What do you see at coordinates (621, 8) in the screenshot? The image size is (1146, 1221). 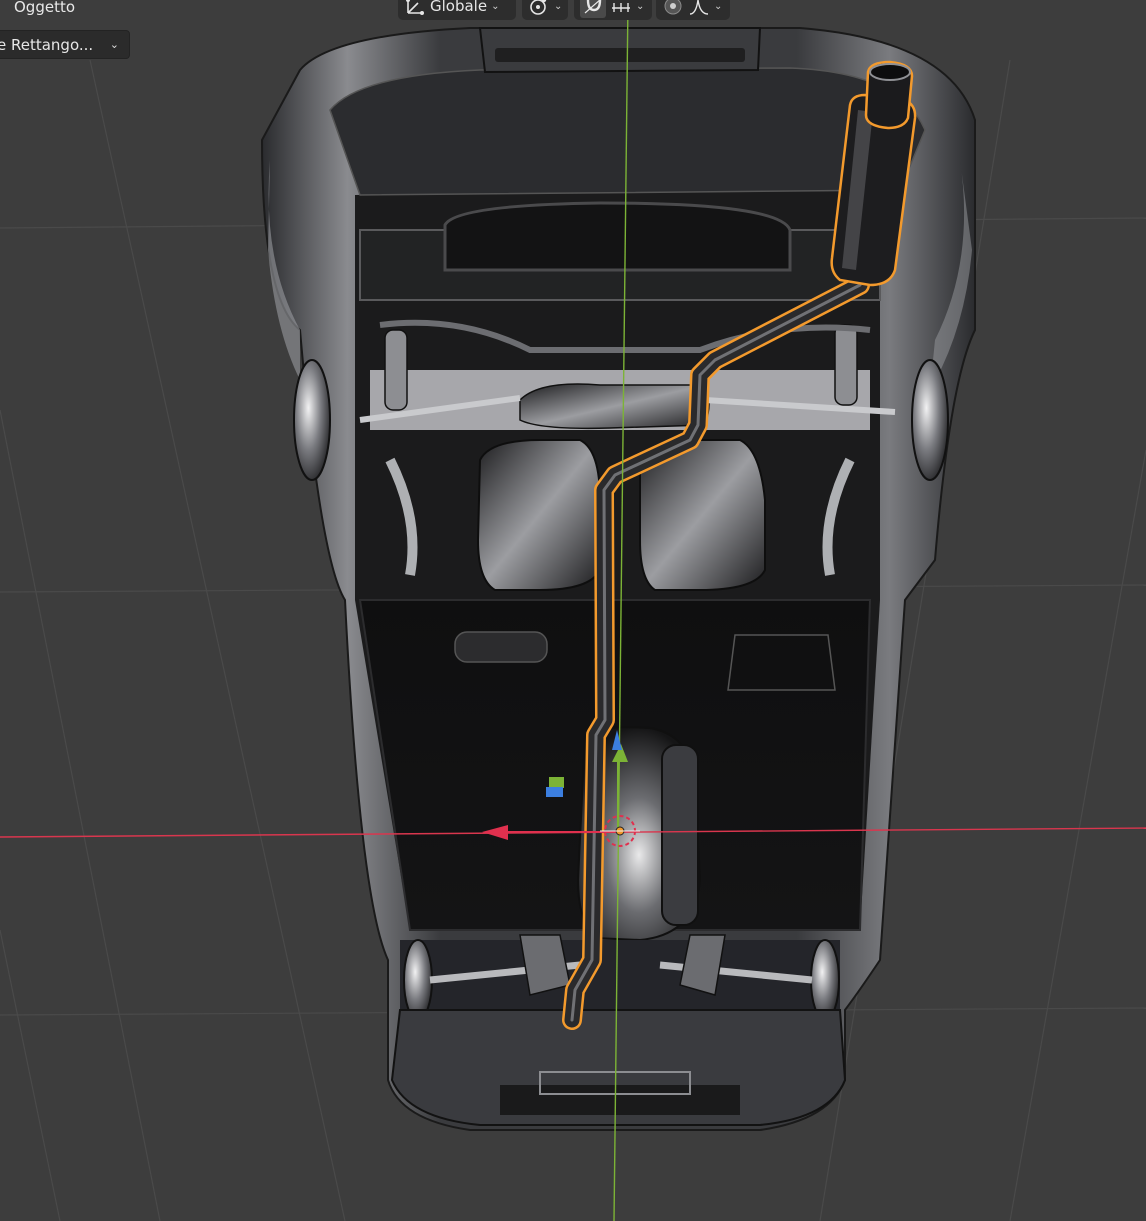 I see `snap-increment-icon` at bounding box center [621, 8].